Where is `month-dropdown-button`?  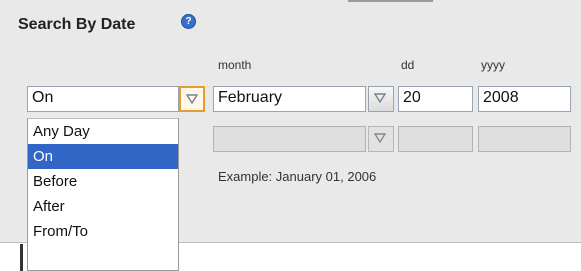 month-dropdown-button is located at coordinates (381, 99).